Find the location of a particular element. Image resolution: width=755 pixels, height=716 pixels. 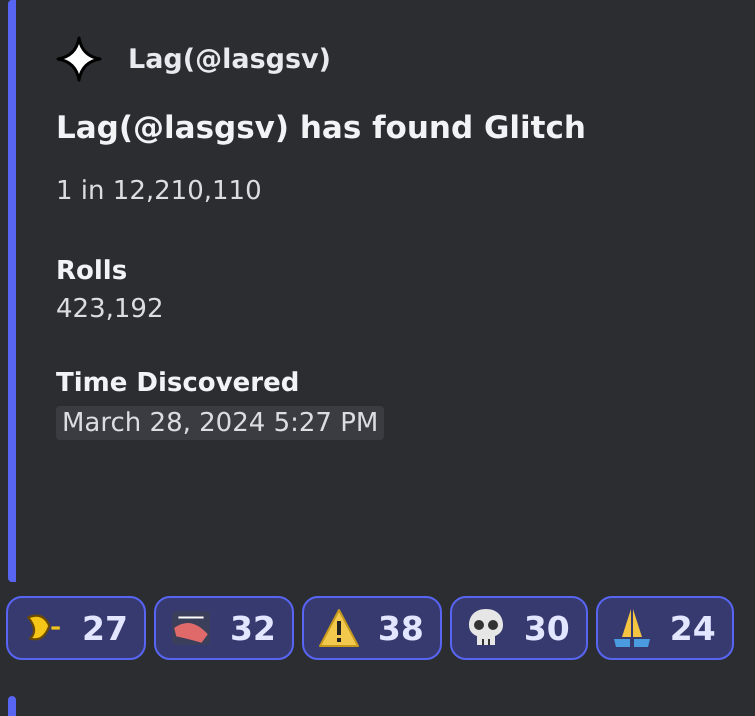

sparkle-icon is located at coordinates (79, 59).